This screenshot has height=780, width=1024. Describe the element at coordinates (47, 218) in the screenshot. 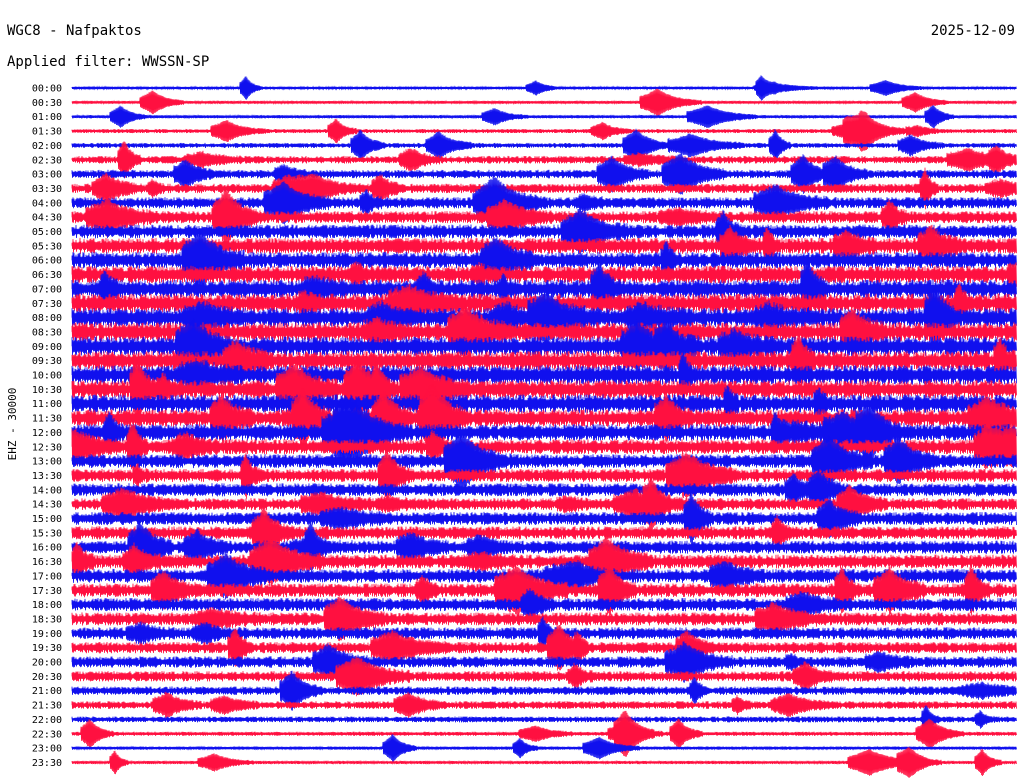

I see `time-label-0430: 04:30` at that location.